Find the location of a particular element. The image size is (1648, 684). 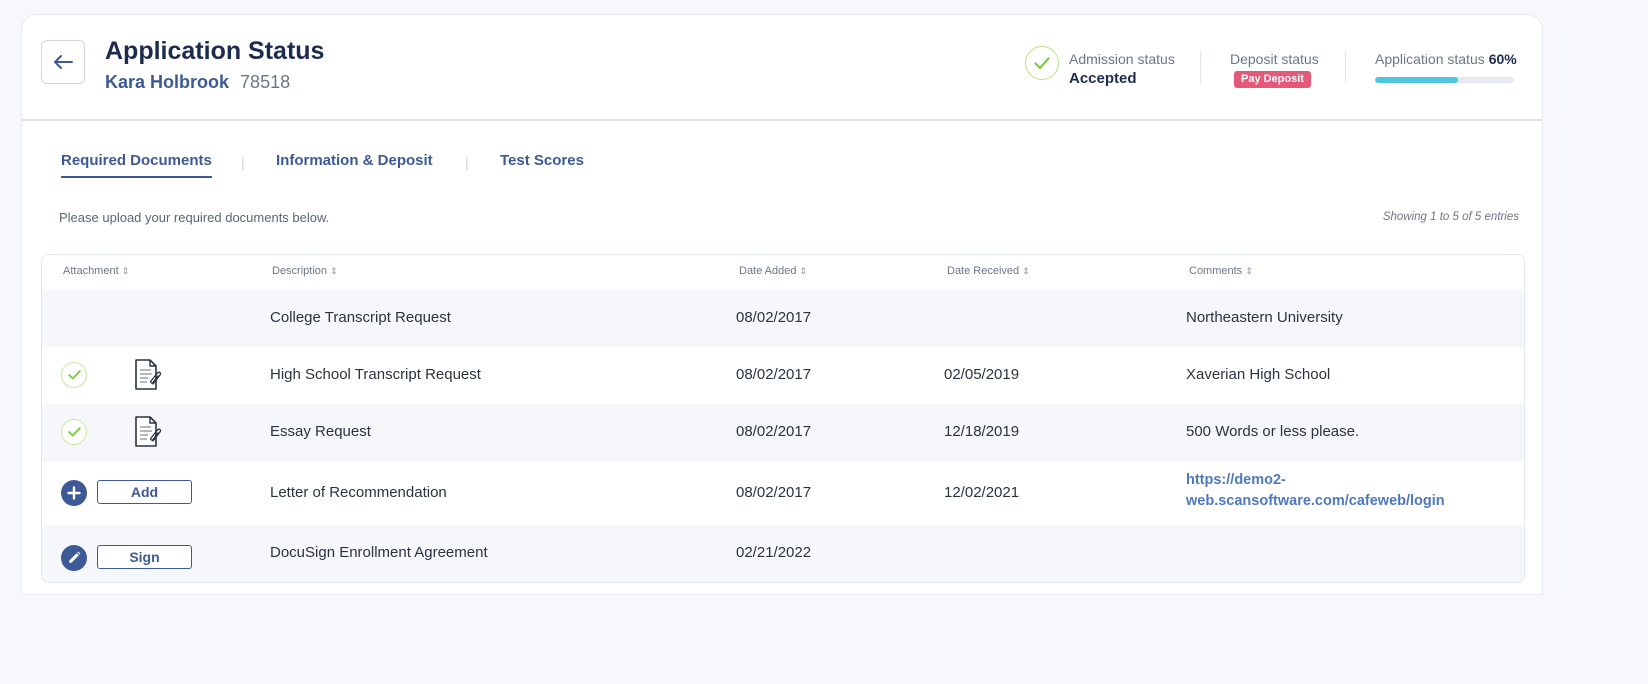

application-progress-fill is located at coordinates (1417, 80).